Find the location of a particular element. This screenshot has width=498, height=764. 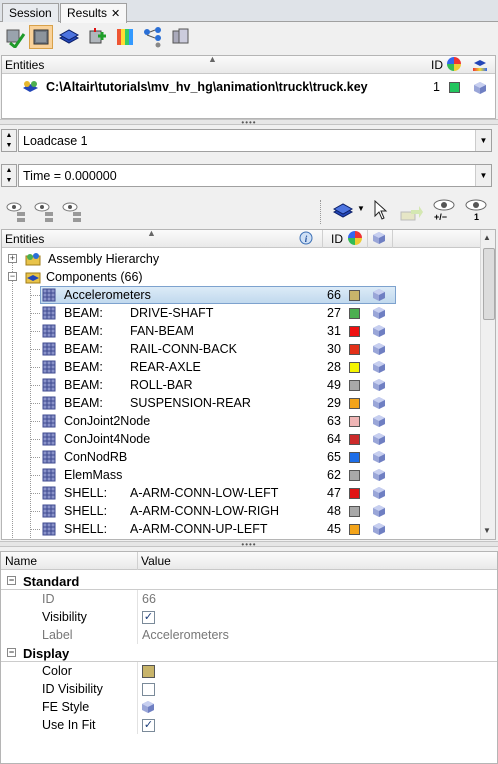

splitter-1: •••• is located at coordinates (249, 123).